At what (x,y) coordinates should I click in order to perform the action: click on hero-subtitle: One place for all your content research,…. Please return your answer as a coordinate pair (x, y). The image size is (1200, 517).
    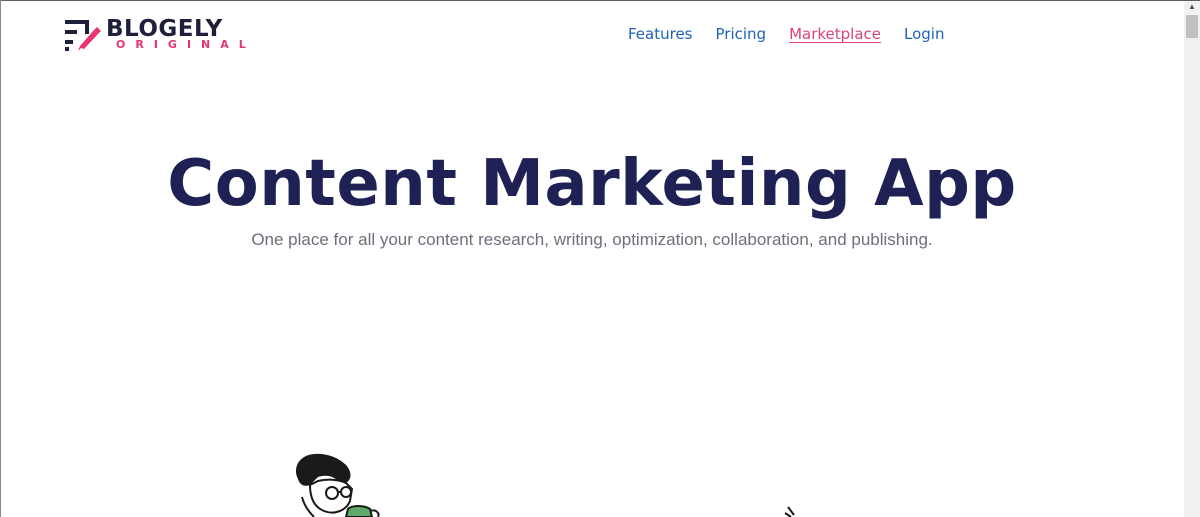
    Looking at the image, I should click on (592, 239).